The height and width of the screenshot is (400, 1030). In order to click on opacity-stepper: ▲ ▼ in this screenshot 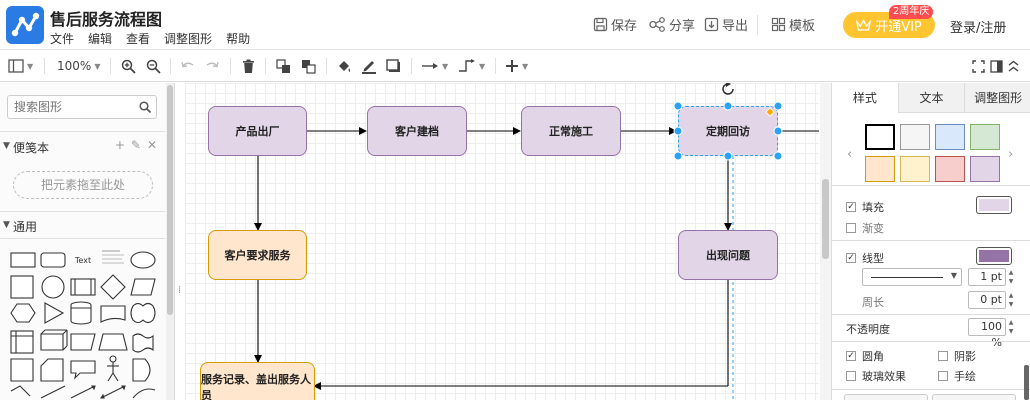, I will do `click(1011, 327)`.